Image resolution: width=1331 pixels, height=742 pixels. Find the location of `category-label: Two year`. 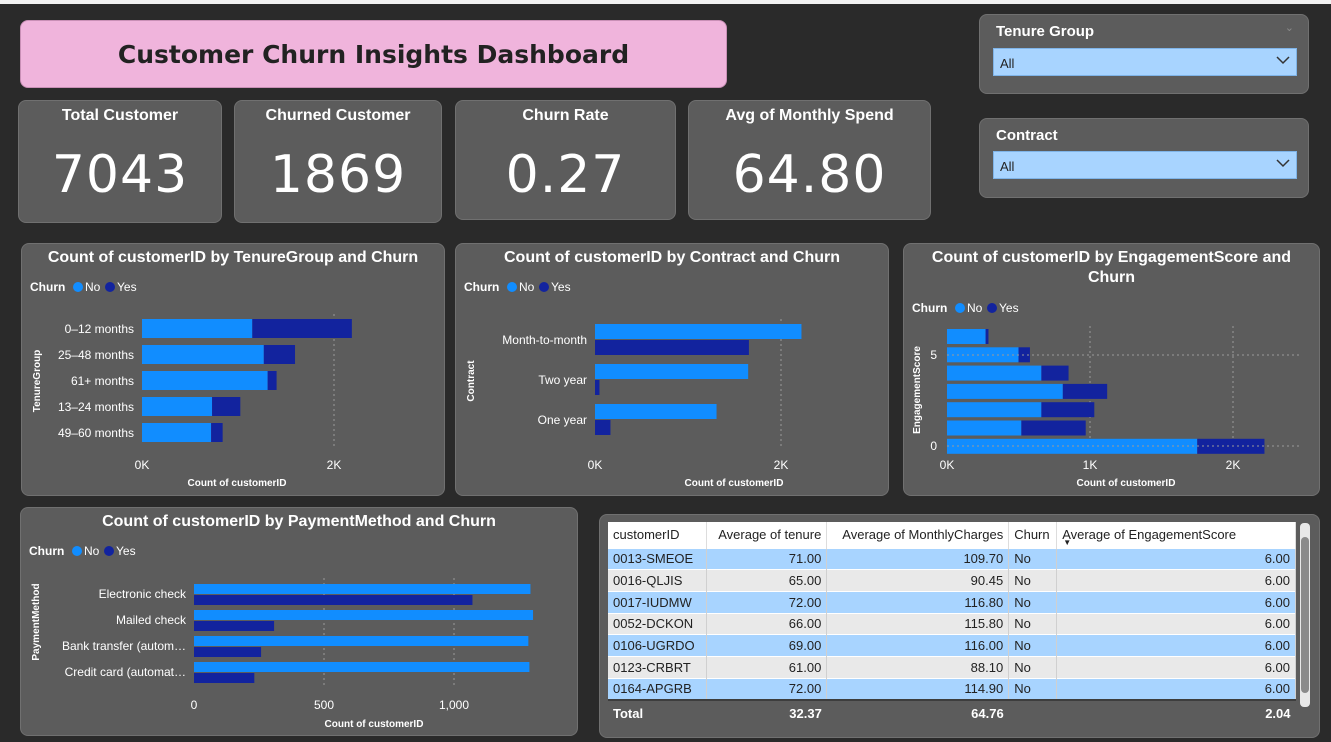

category-label: Two year is located at coordinates (562, 380).